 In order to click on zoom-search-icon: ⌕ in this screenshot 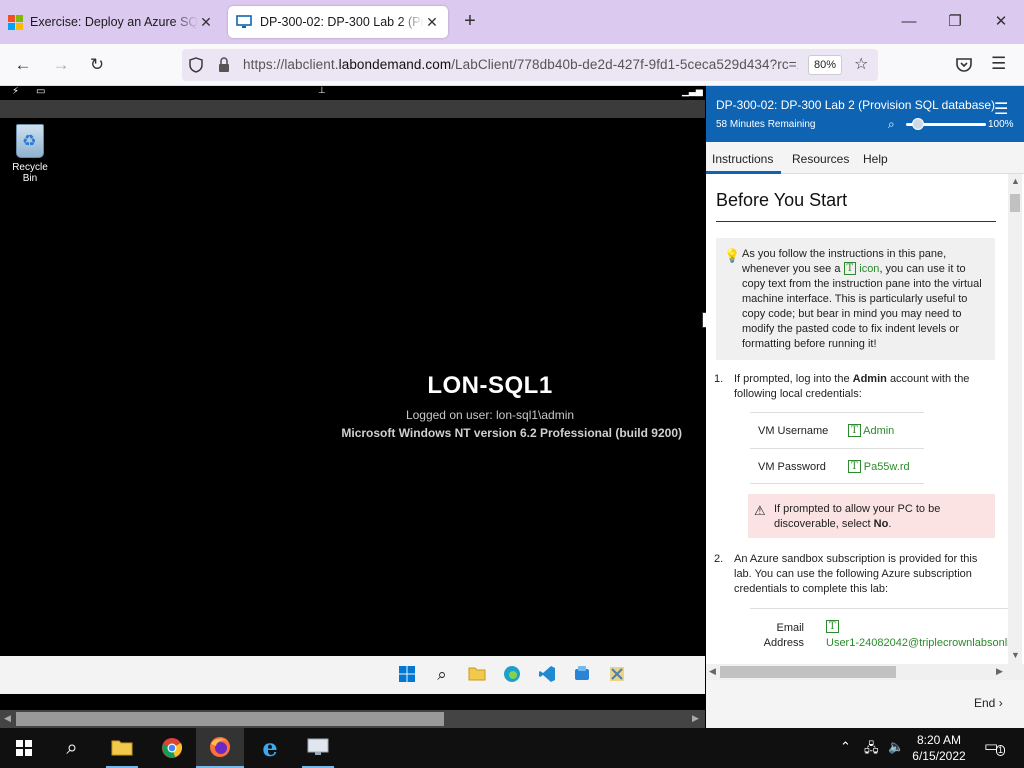, I will do `click(891, 124)`.